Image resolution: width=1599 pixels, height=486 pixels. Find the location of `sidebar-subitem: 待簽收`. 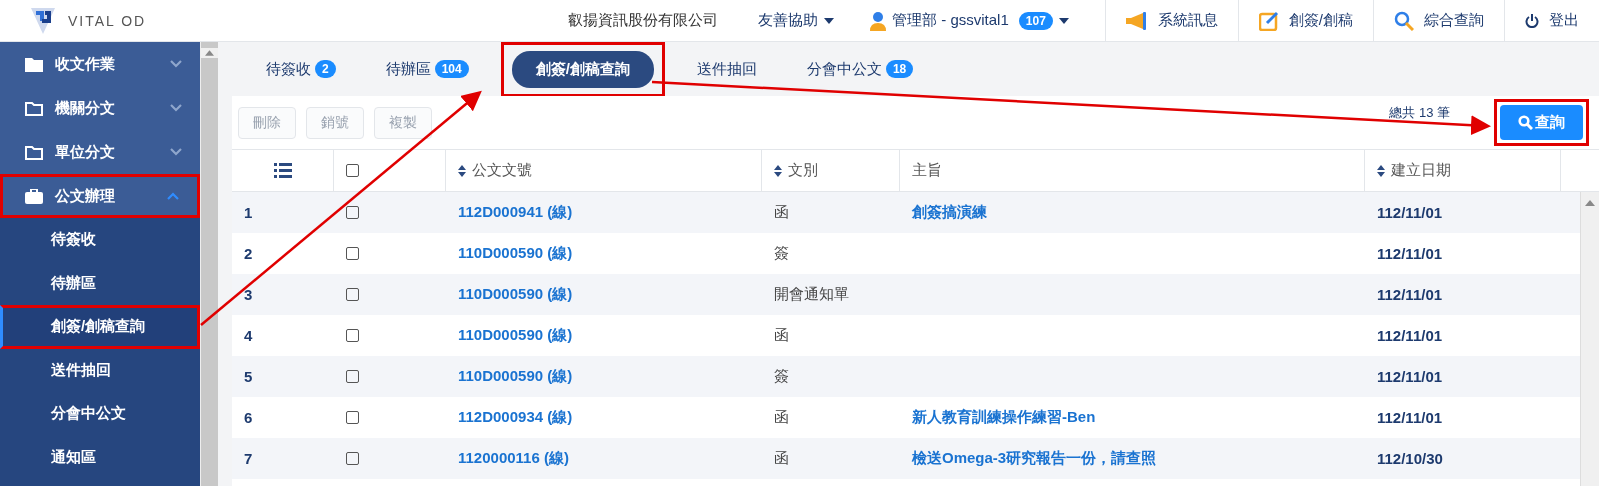

sidebar-subitem: 待簽收 is located at coordinates (100, 240).